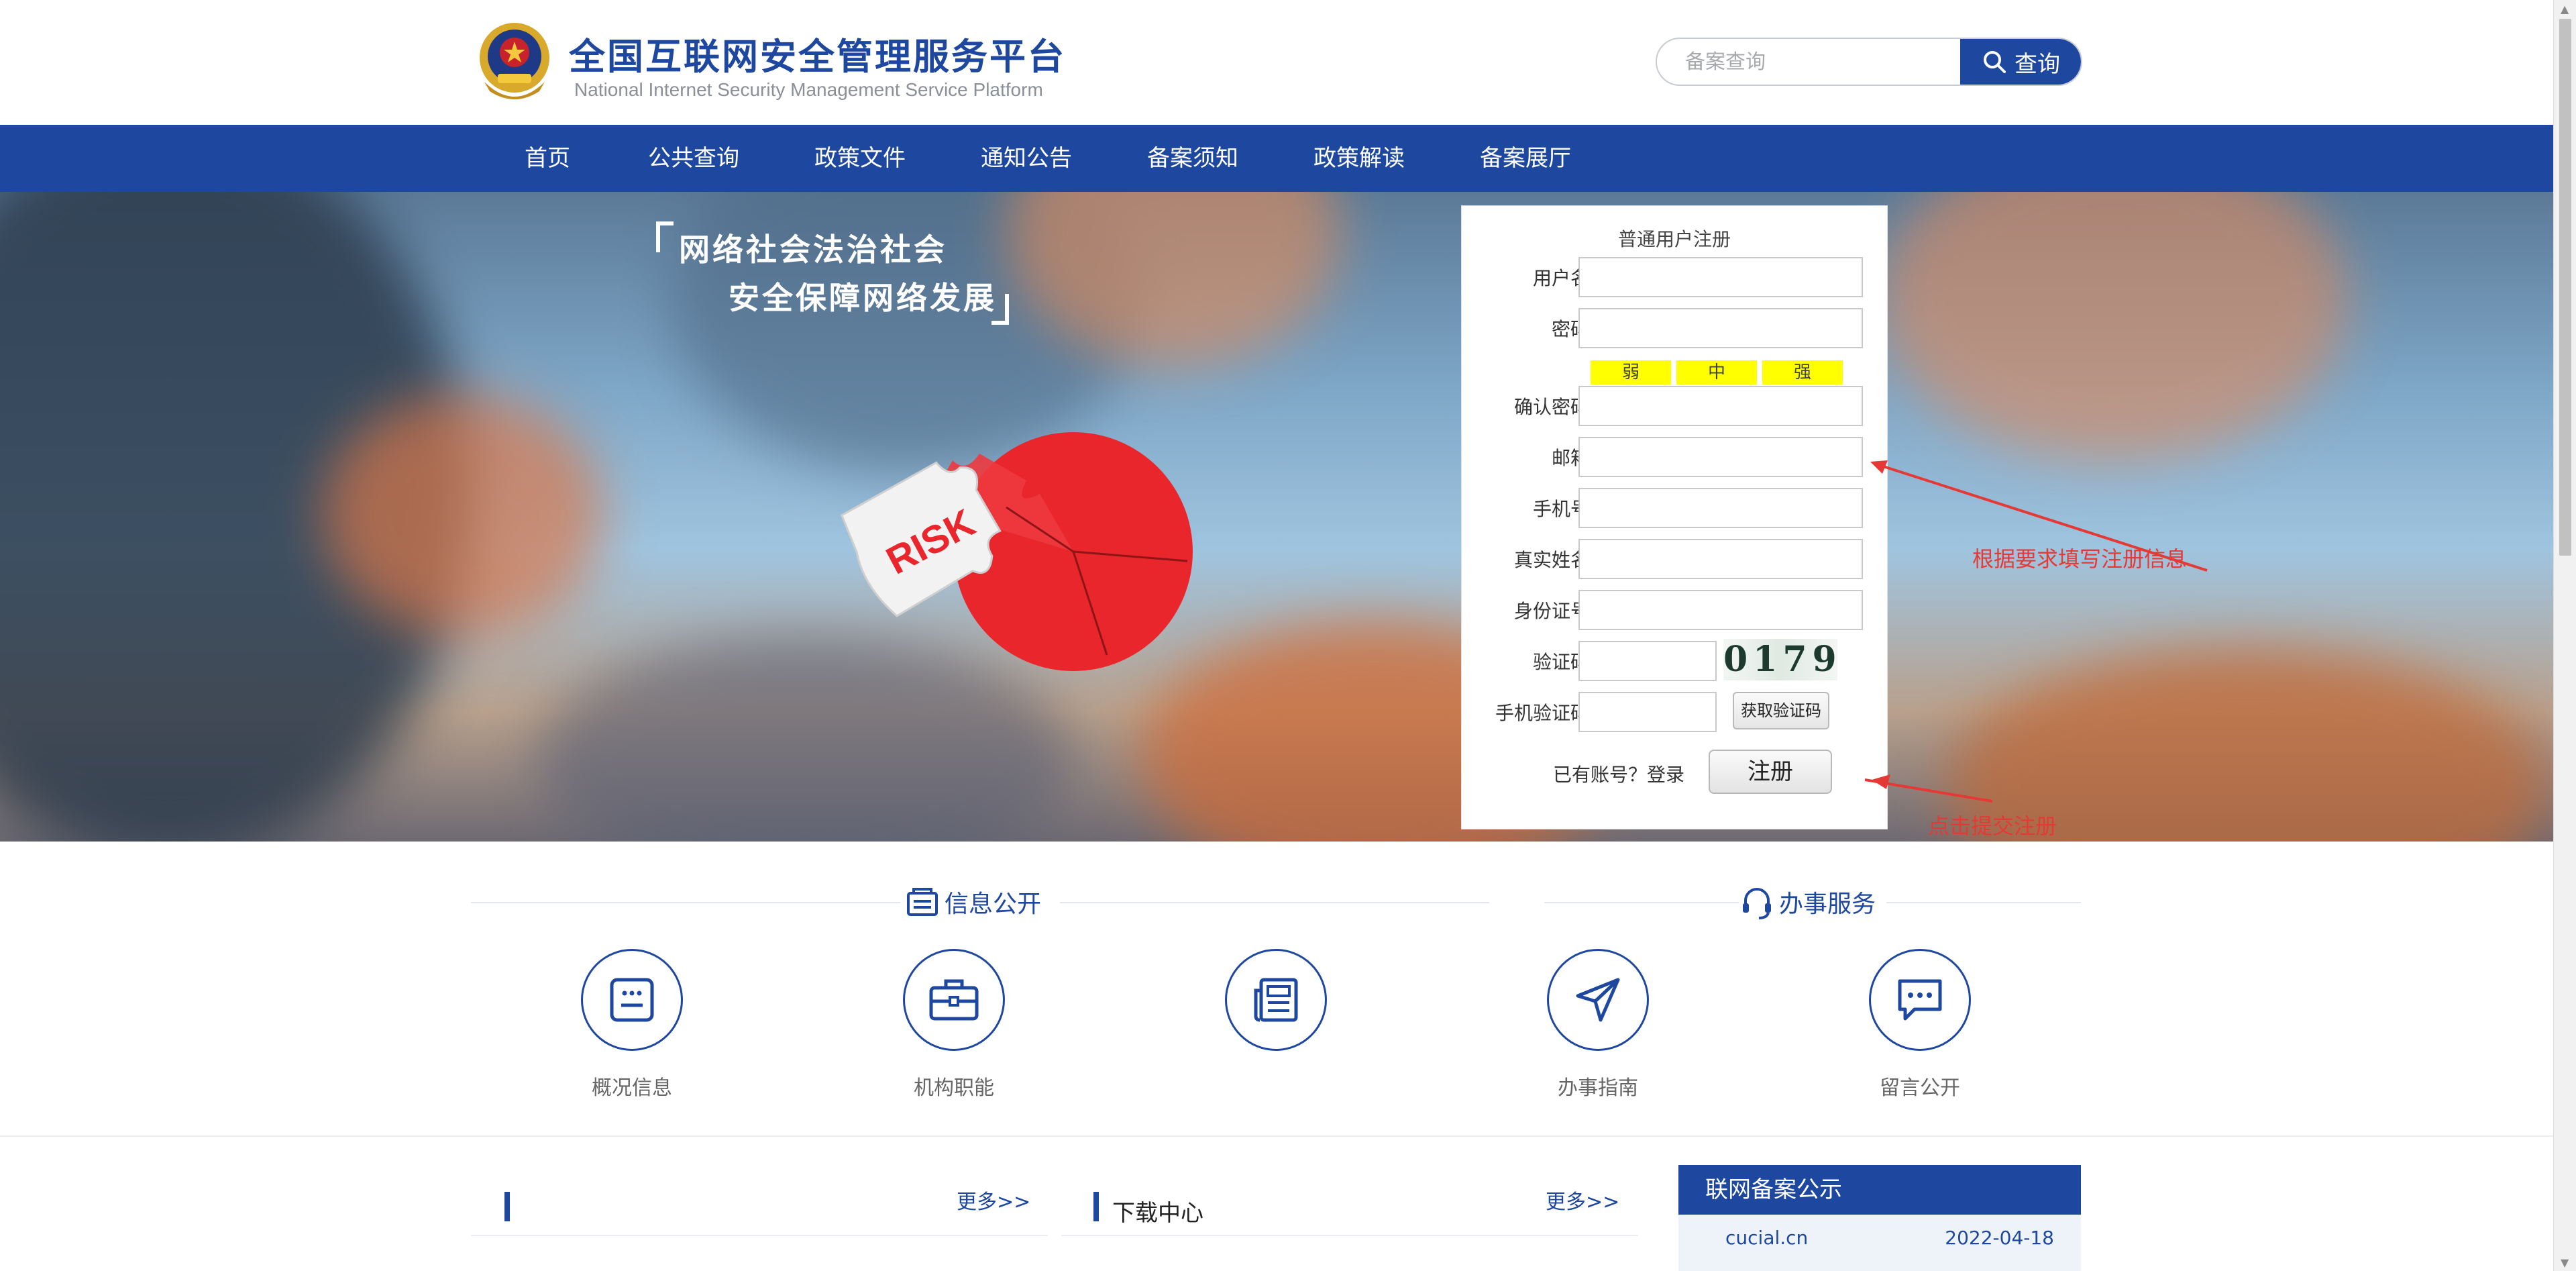  Describe the element at coordinates (1720, 277) in the screenshot. I see `username-input` at that location.